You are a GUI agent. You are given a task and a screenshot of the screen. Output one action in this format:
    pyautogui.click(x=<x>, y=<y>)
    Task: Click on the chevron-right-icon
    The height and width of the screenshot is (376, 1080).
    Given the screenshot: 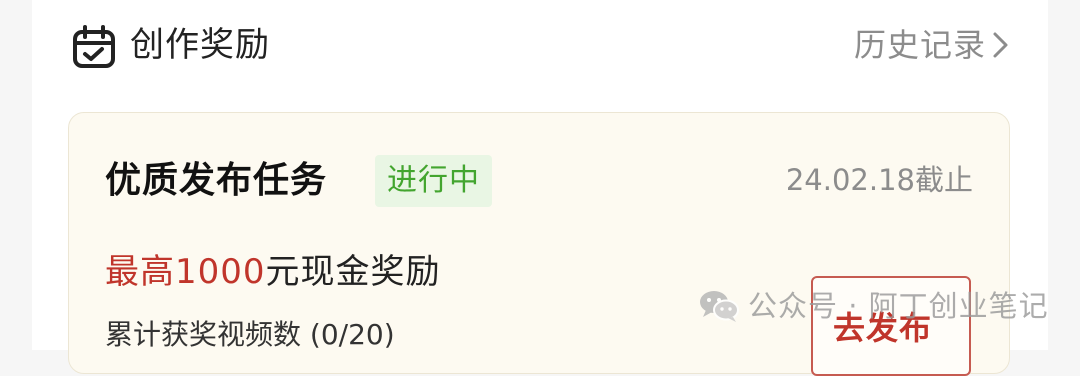 What is the action you would take?
    pyautogui.click(x=1000, y=45)
    